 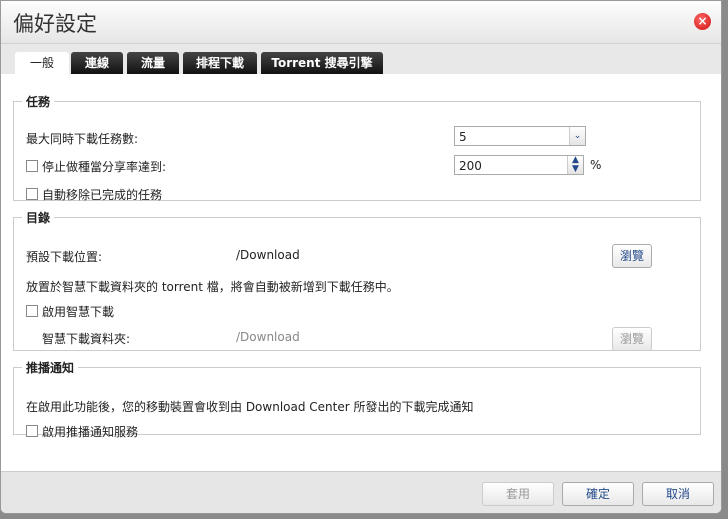 What do you see at coordinates (520, 136) in the screenshot?
I see `max-tasks-select: 5 ⌄` at bounding box center [520, 136].